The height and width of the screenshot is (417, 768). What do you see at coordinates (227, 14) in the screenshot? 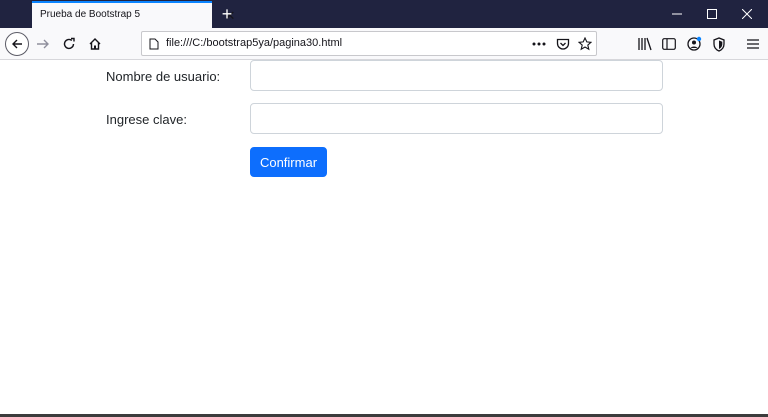
I see `new-tab-icon: +` at bounding box center [227, 14].